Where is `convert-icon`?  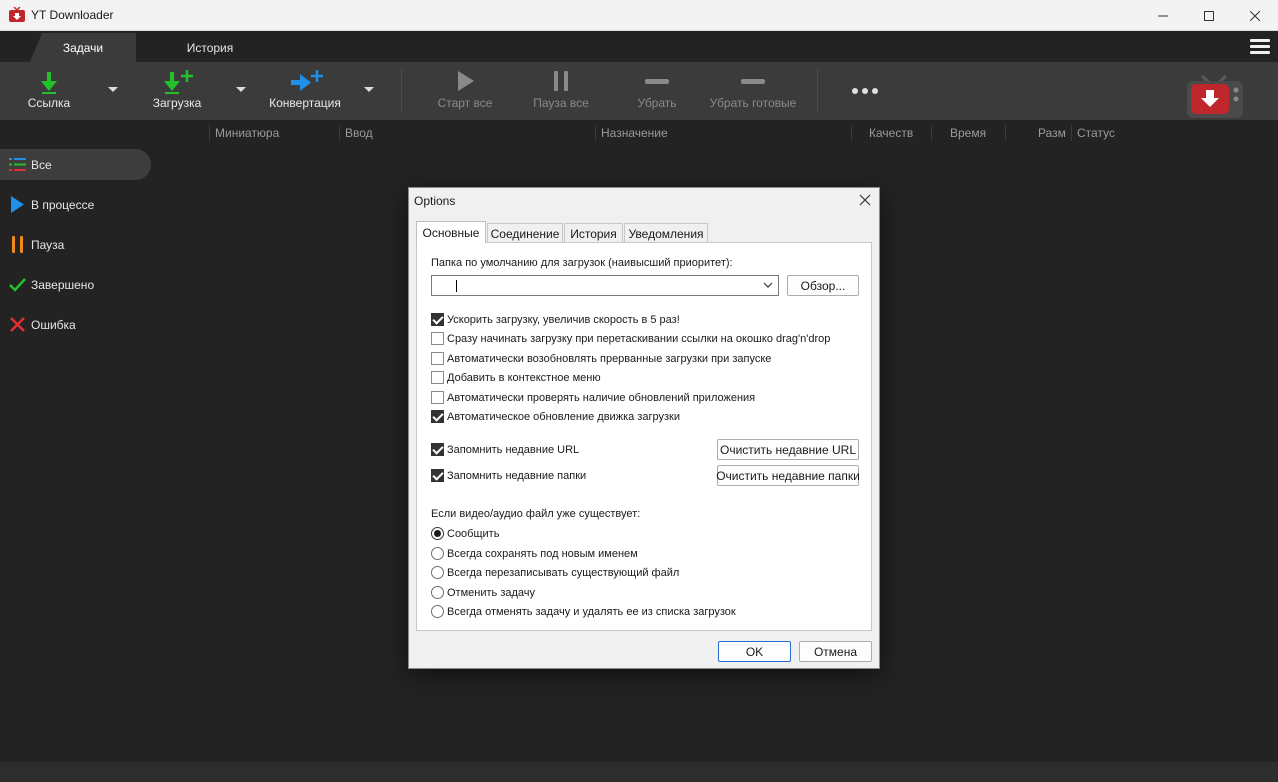 convert-icon is located at coordinates (307, 80).